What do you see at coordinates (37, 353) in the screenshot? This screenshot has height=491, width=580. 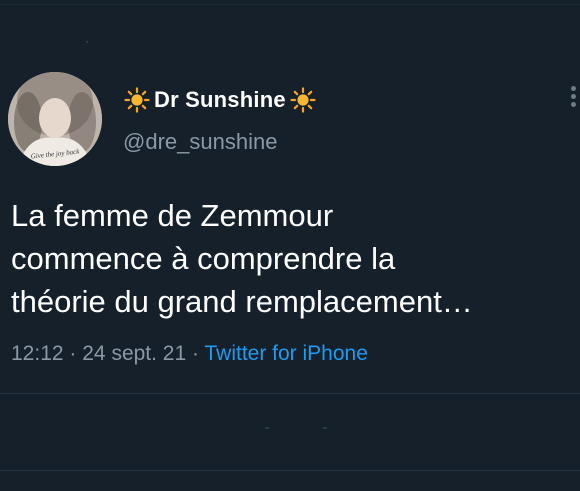 I see `tweet-time: 12:12` at bounding box center [37, 353].